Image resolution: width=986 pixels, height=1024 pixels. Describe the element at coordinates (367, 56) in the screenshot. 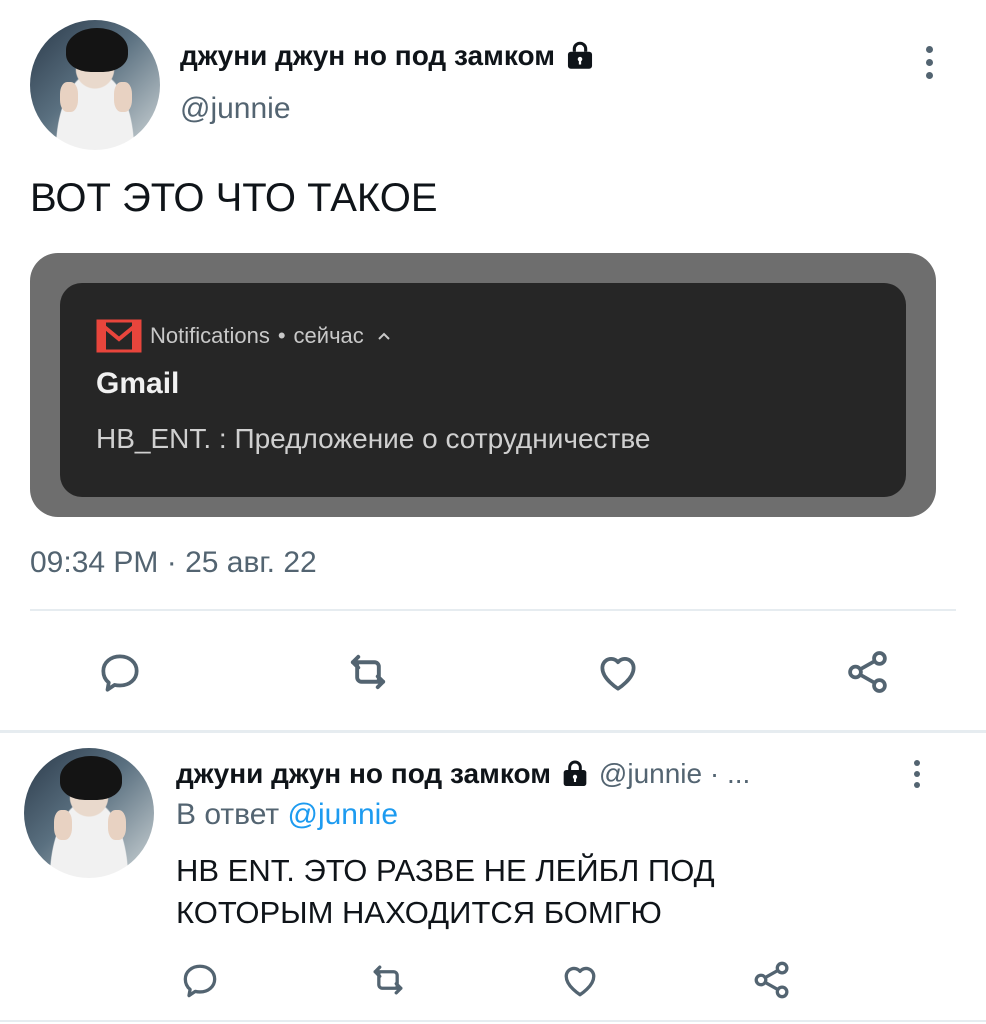

I see `author-name: джуни джун но под замком` at that location.